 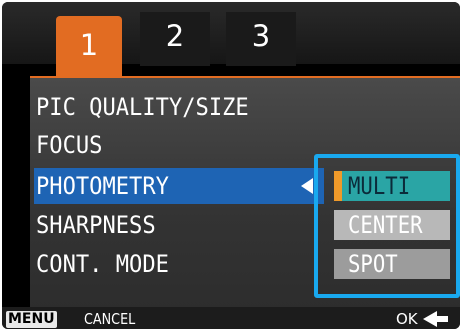 What do you see at coordinates (31, 319) in the screenshot?
I see `menu-button: MENU` at bounding box center [31, 319].